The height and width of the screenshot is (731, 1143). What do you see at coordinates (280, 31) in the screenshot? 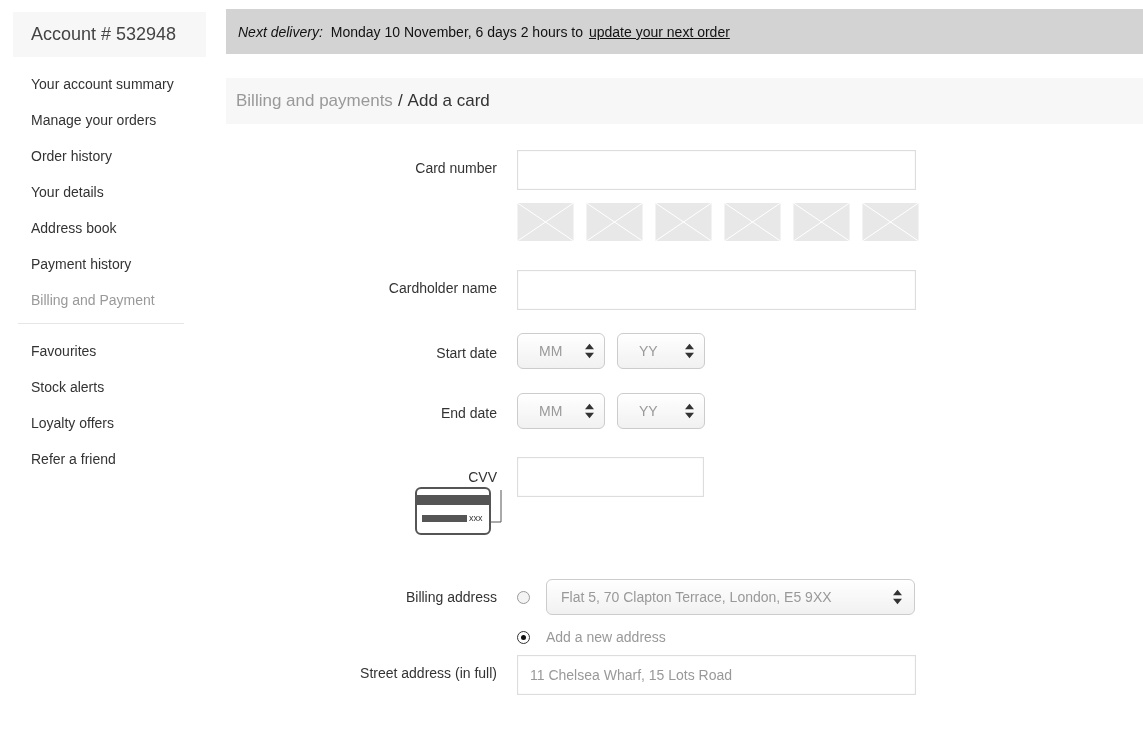
I see `delivery-label: Next delivery:` at bounding box center [280, 31].